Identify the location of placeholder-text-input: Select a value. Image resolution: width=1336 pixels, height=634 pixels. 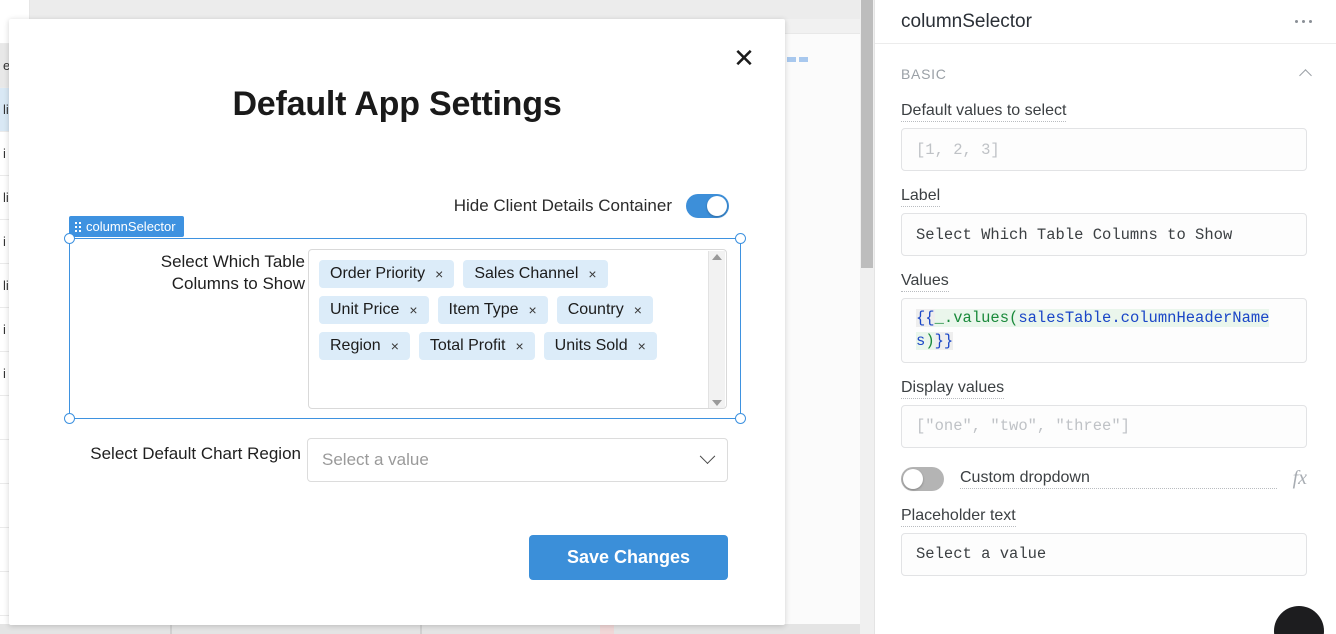
(1104, 554).